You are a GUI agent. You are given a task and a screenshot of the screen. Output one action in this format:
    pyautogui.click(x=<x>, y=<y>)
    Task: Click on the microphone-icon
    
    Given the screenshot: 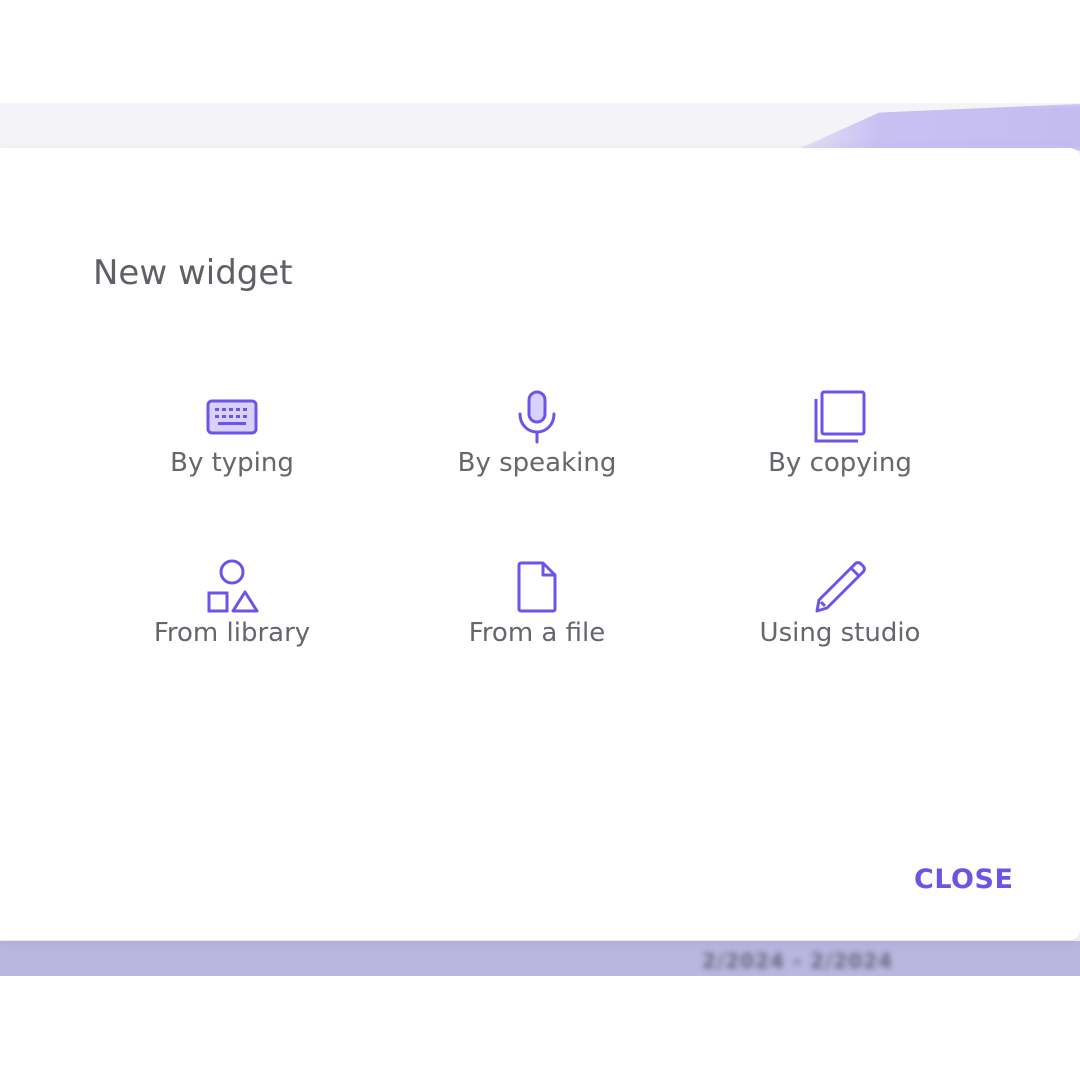 What is the action you would take?
    pyautogui.click(x=537, y=417)
    